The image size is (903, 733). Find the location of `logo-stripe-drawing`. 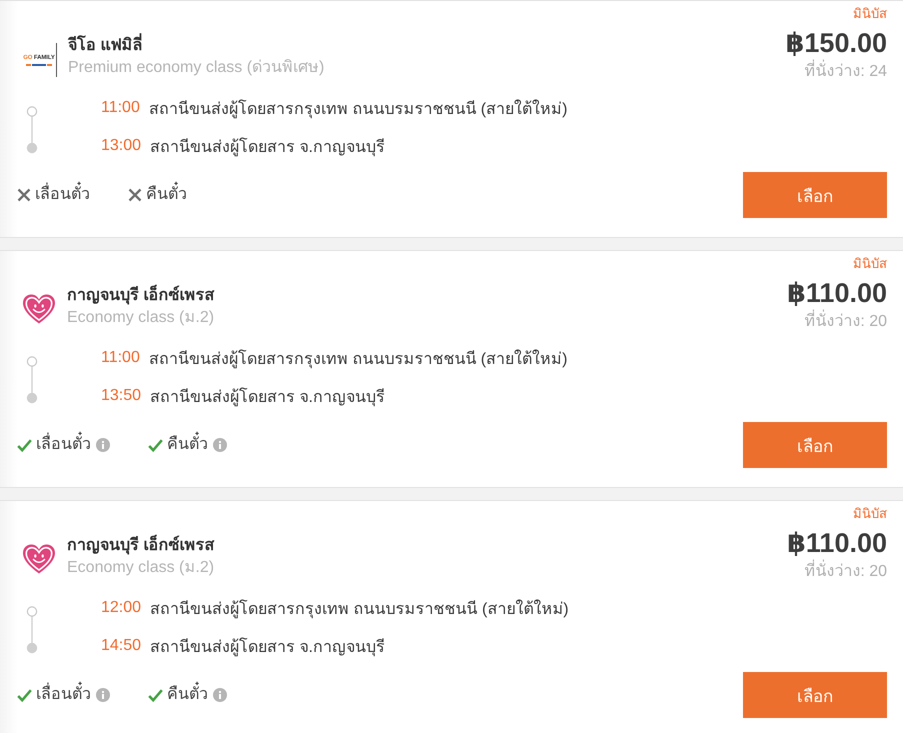

logo-stripe-drawing is located at coordinates (39, 65).